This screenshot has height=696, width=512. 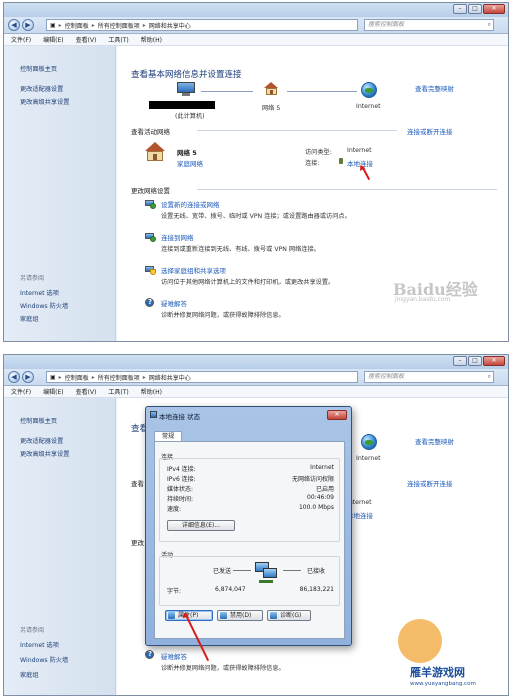 I want to click on diagnose-icon, so click(x=273, y=615).